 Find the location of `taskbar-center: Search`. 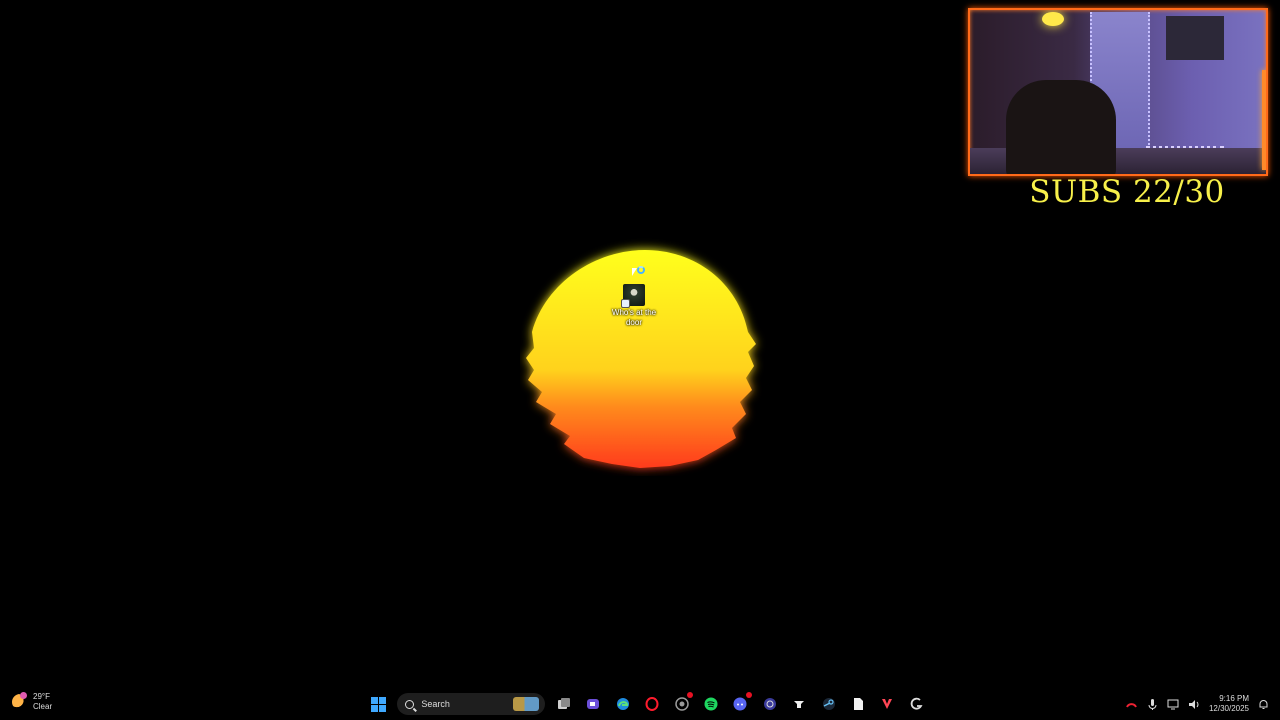

taskbar-center: Search is located at coordinates (647, 704).